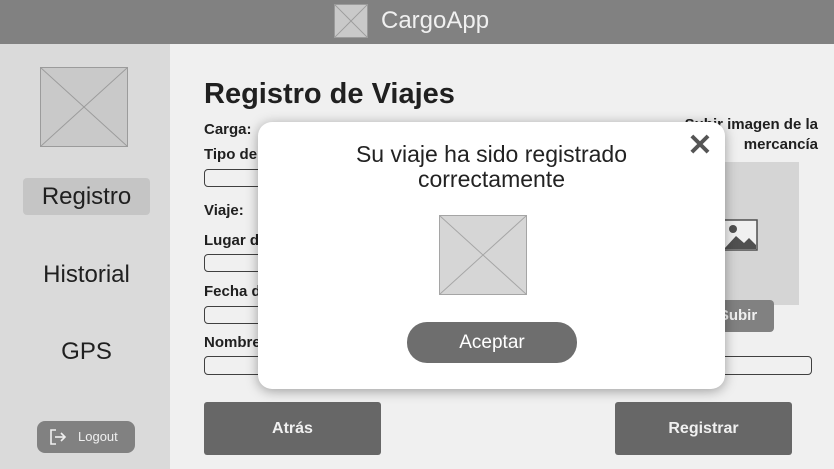 This screenshot has width=834, height=469. I want to click on label-carga: Carga:, so click(228, 129).